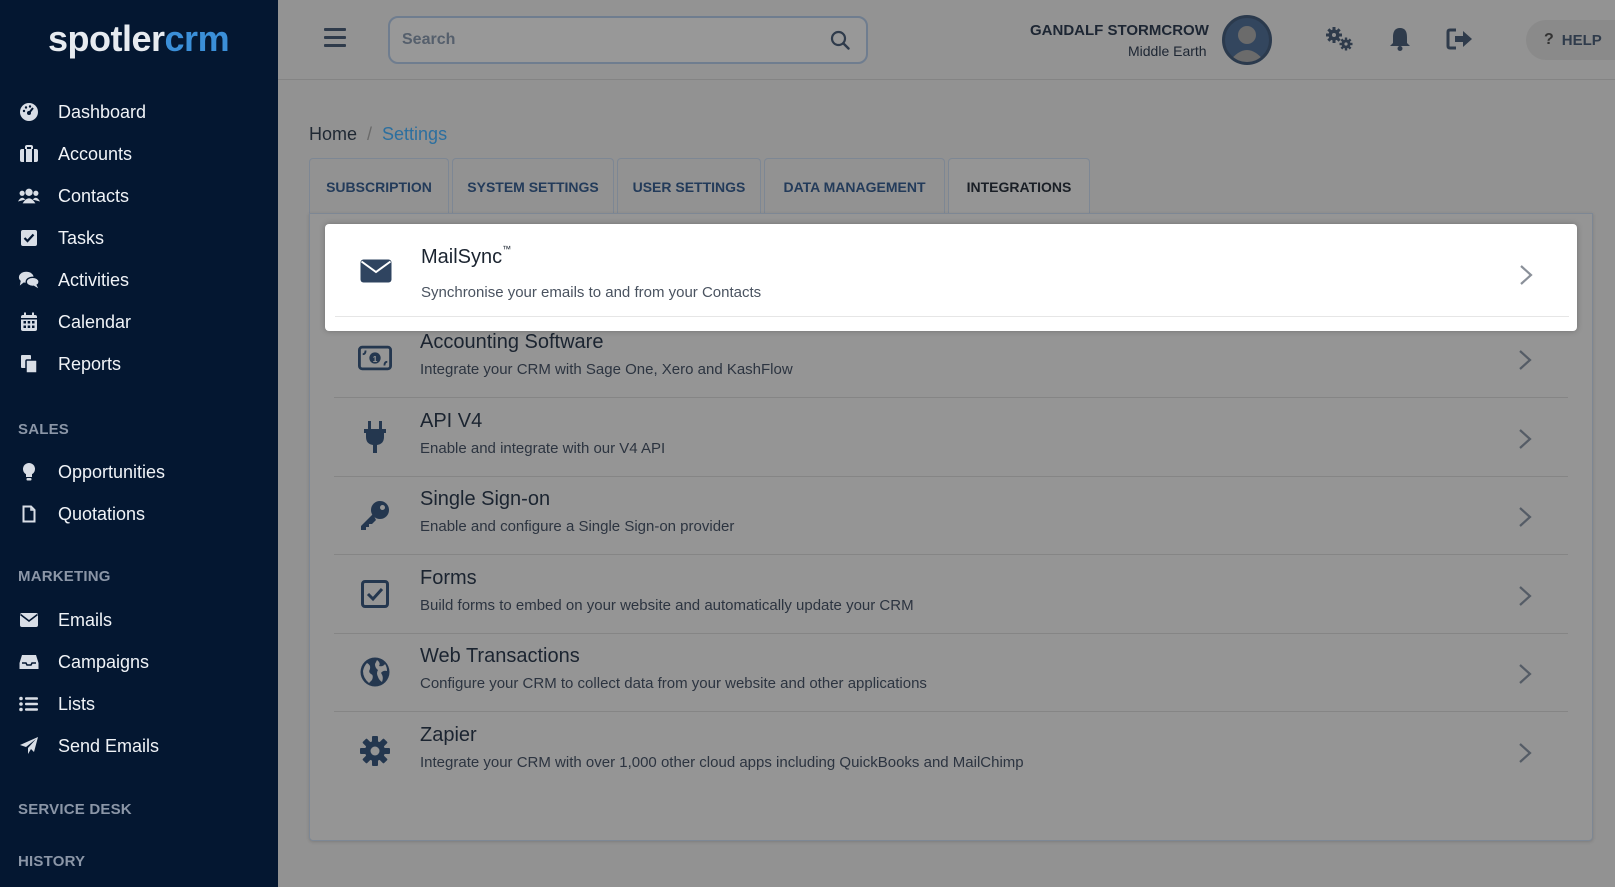 The image size is (1615, 887). I want to click on avatar, so click(1247, 40).